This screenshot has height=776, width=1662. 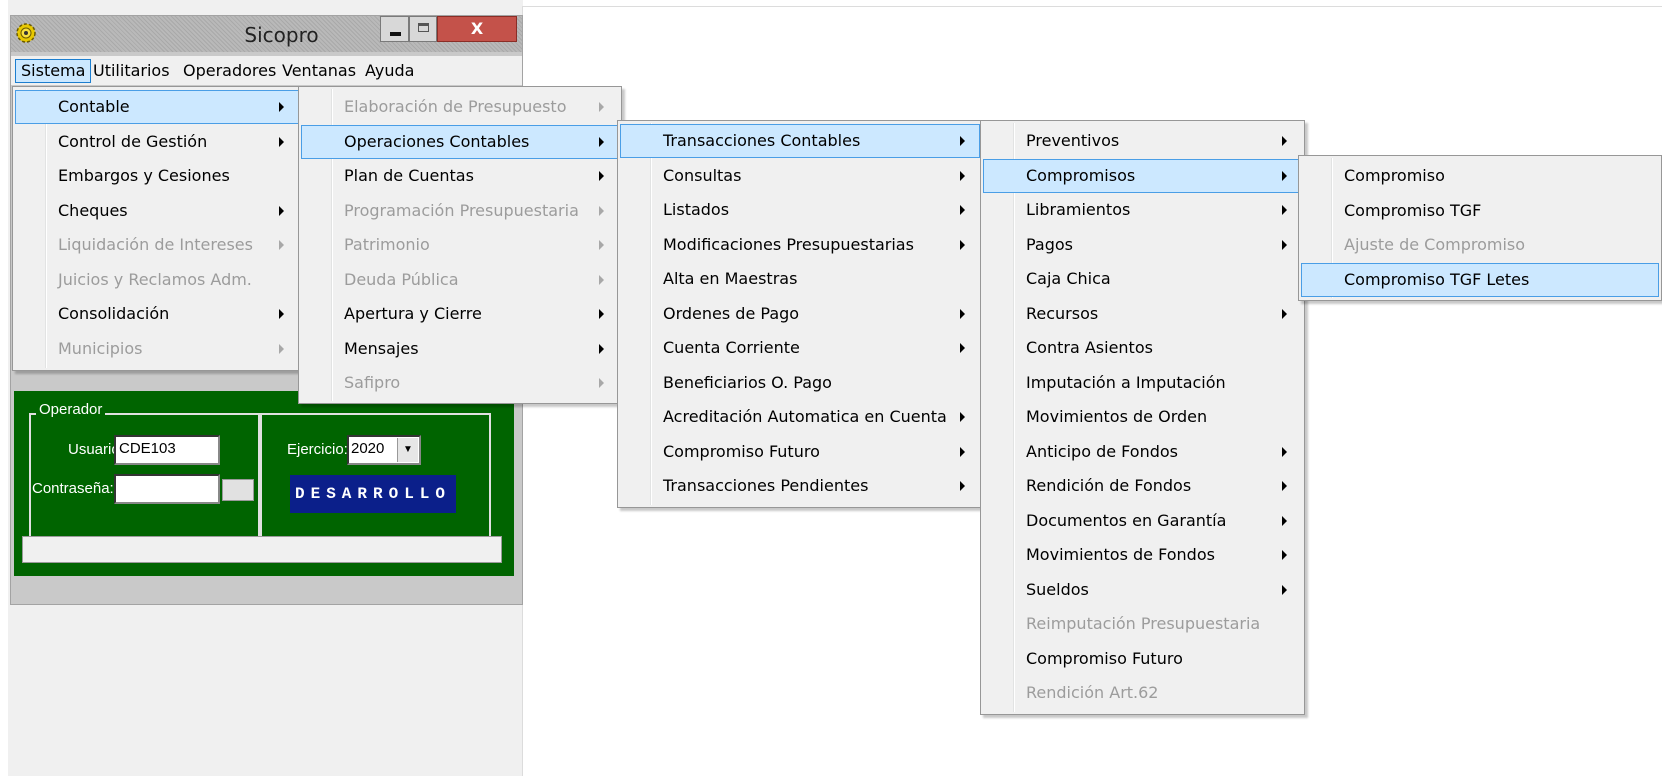 What do you see at coordinates (477, 29) in the screenshot?
I see `close-button: X` at bounding box center [477, 29].